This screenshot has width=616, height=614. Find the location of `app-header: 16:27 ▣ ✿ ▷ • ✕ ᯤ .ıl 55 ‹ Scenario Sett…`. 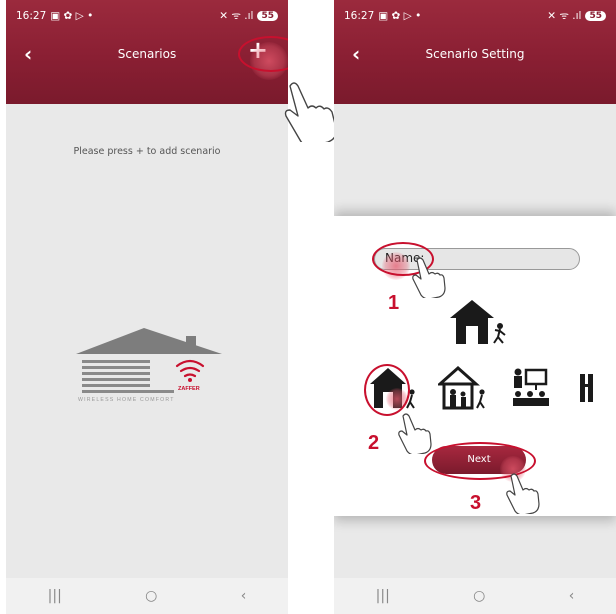

app-header: 16:27 ▣ ✿ ▷ • ✕ ᯤ .ıl 55 ‹ Scenario Sett… is located at coordinates (475, 52).